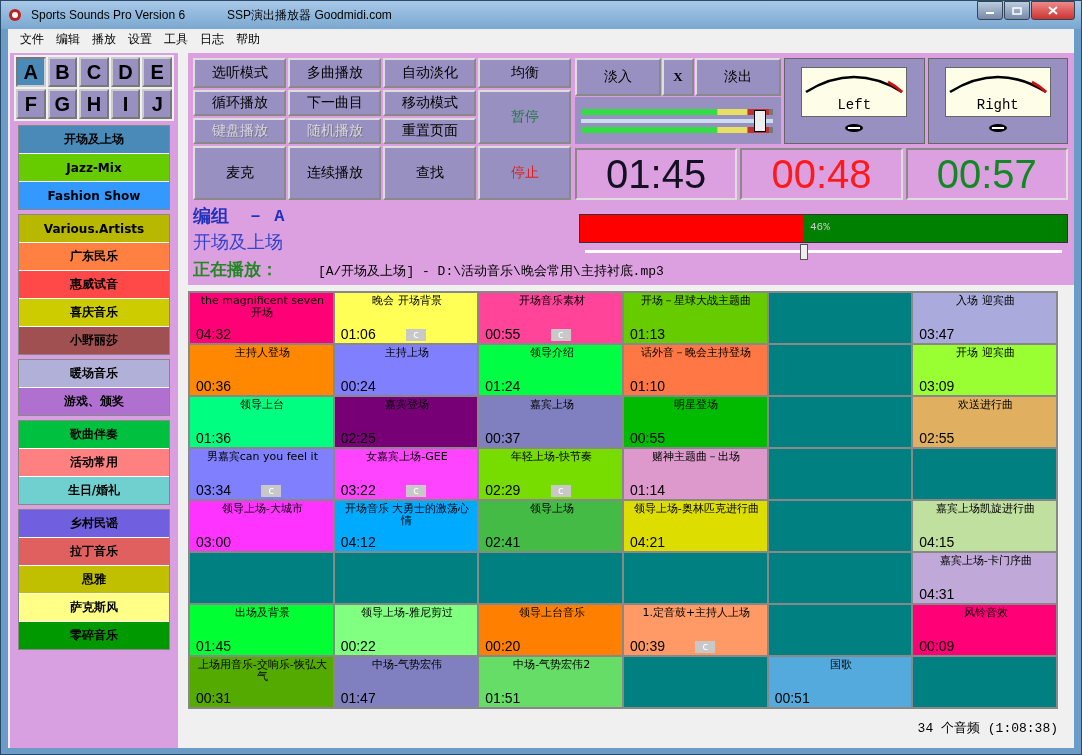 The height and width of the screenshot is (755, 1082). What do you see at coordinates (94, 139) in the screenshot?
I see `category-button: 开场及上场` at bounding box center [94, 139].